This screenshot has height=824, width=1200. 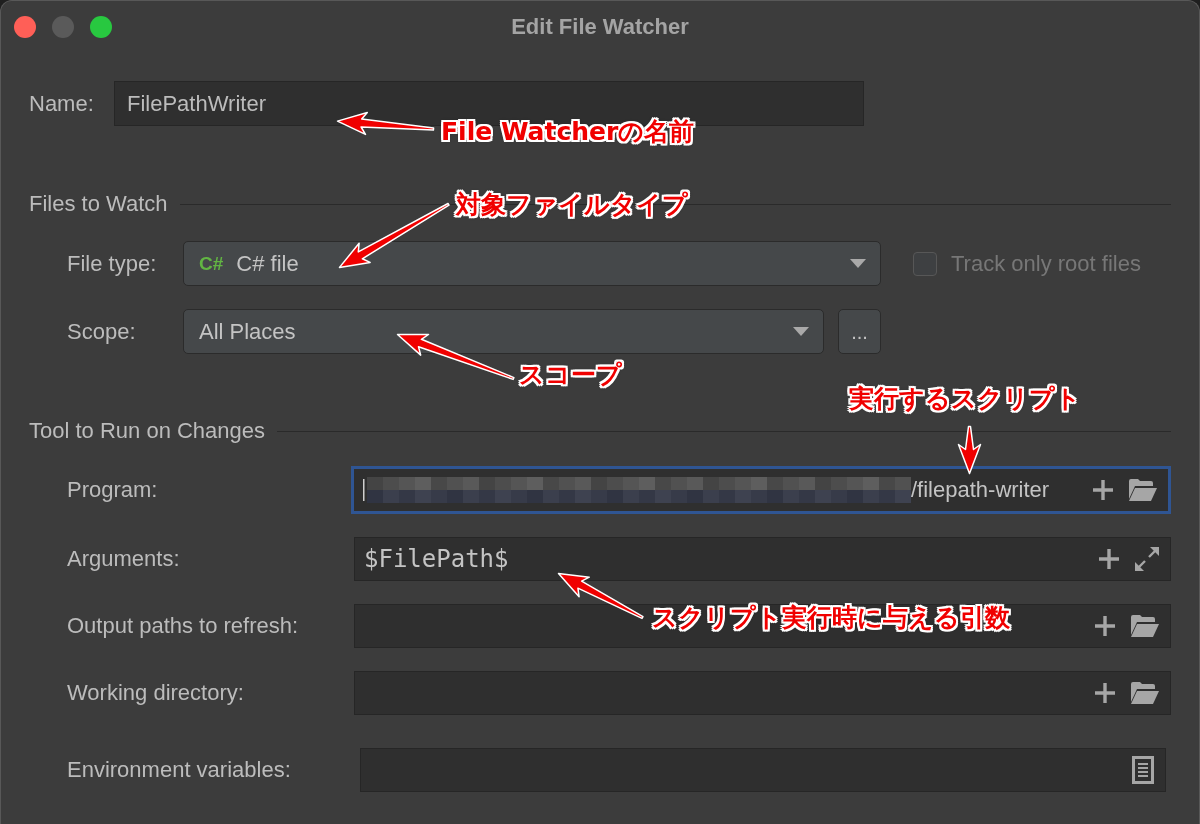 I want to click on arguments-field: $FilePath$, so click(x=762, y=559).